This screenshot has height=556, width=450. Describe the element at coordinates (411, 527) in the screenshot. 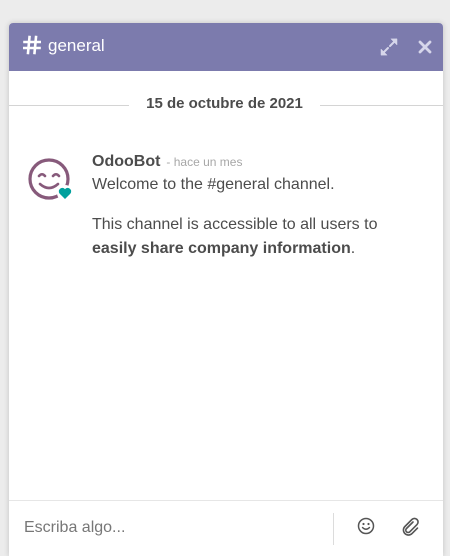

I see `paperclip-icon` at that location.